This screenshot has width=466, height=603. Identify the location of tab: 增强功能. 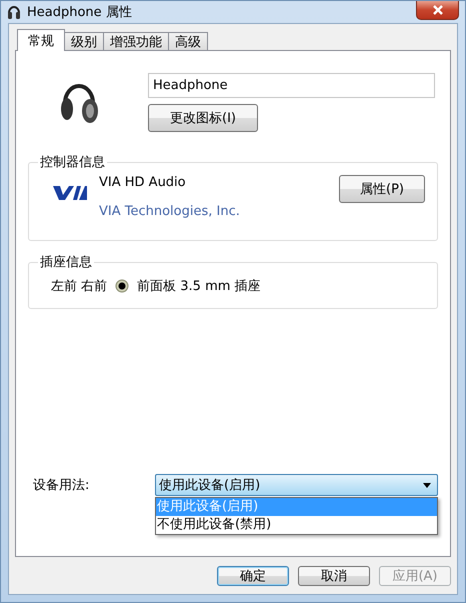
(136, 41).